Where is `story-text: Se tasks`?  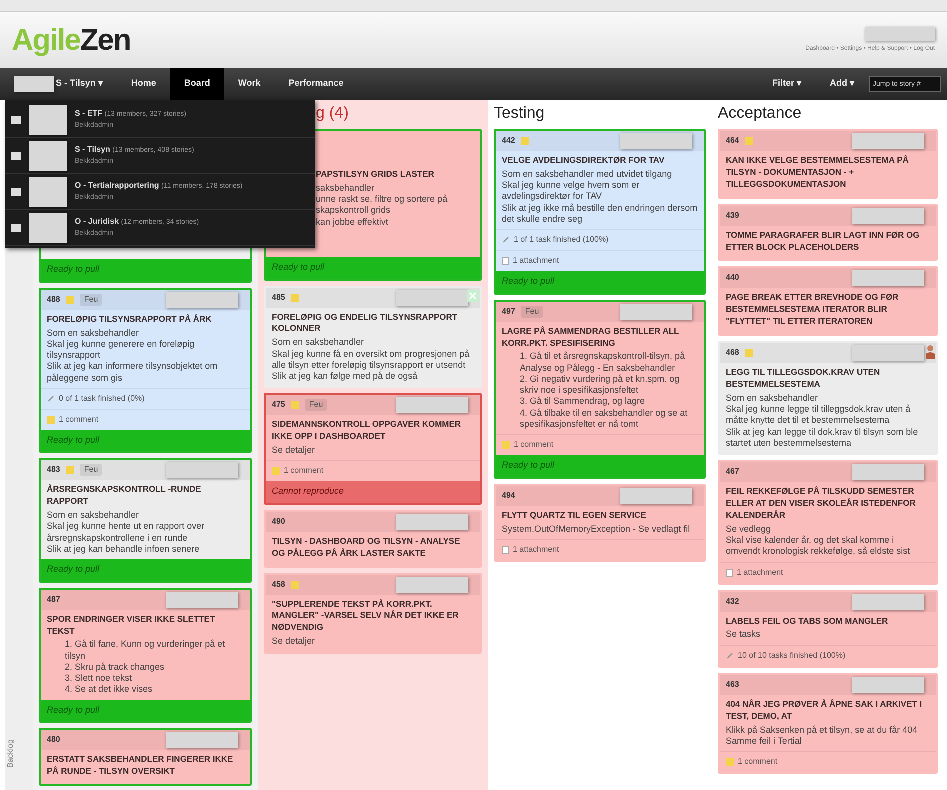 story-text: Se tasks is located at coordinates (744, 635).